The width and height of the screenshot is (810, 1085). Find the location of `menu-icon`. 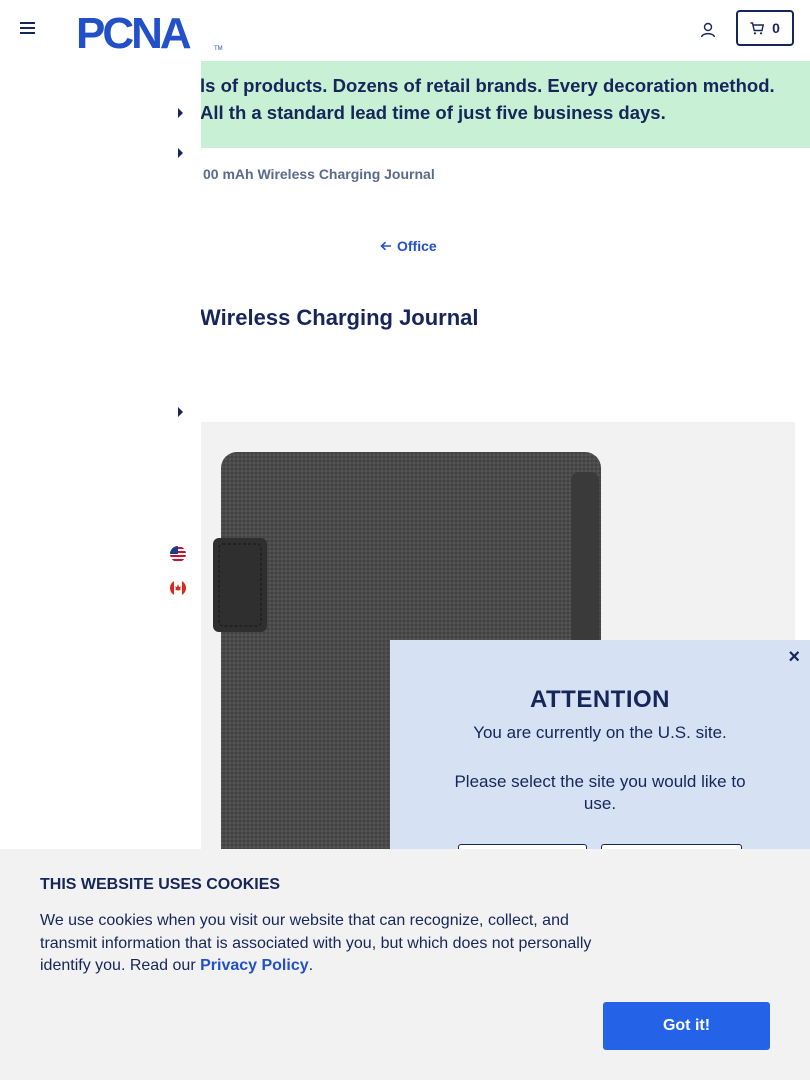

menu-icon is located at coordinates (28, 30).